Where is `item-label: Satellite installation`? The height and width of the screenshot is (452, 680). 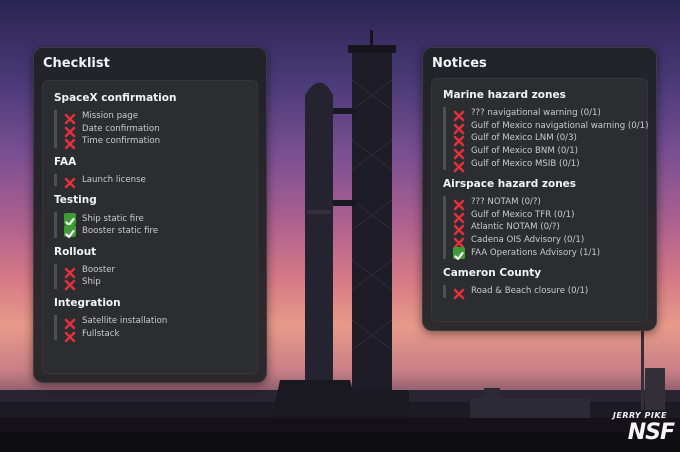
item-label: Satellite installation is located at coordinates (125, 321).